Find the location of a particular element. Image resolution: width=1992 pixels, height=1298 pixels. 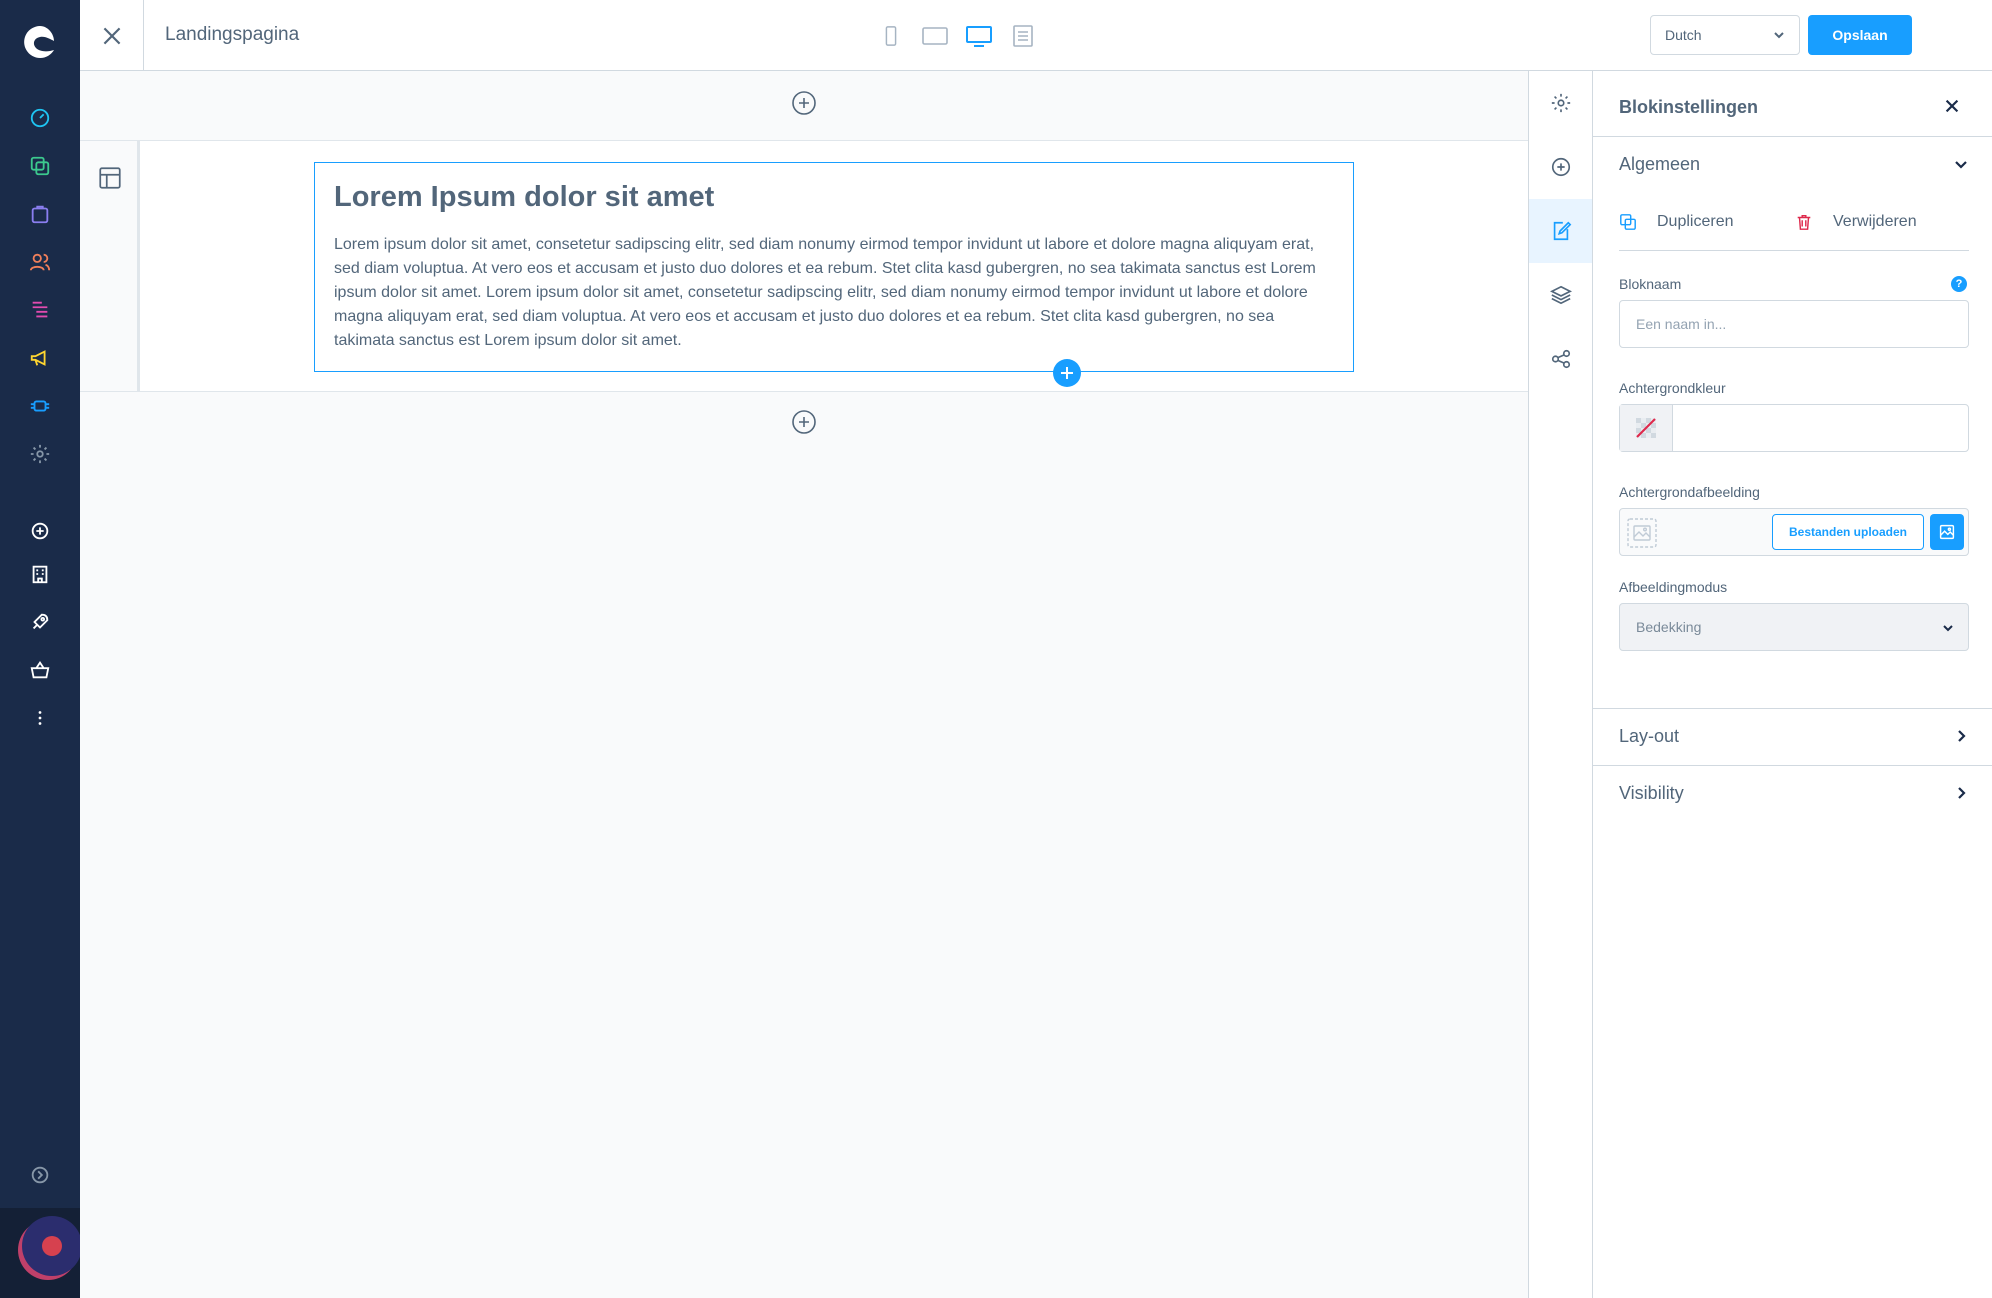

tablet-icon is located at coordinates (935, 36).